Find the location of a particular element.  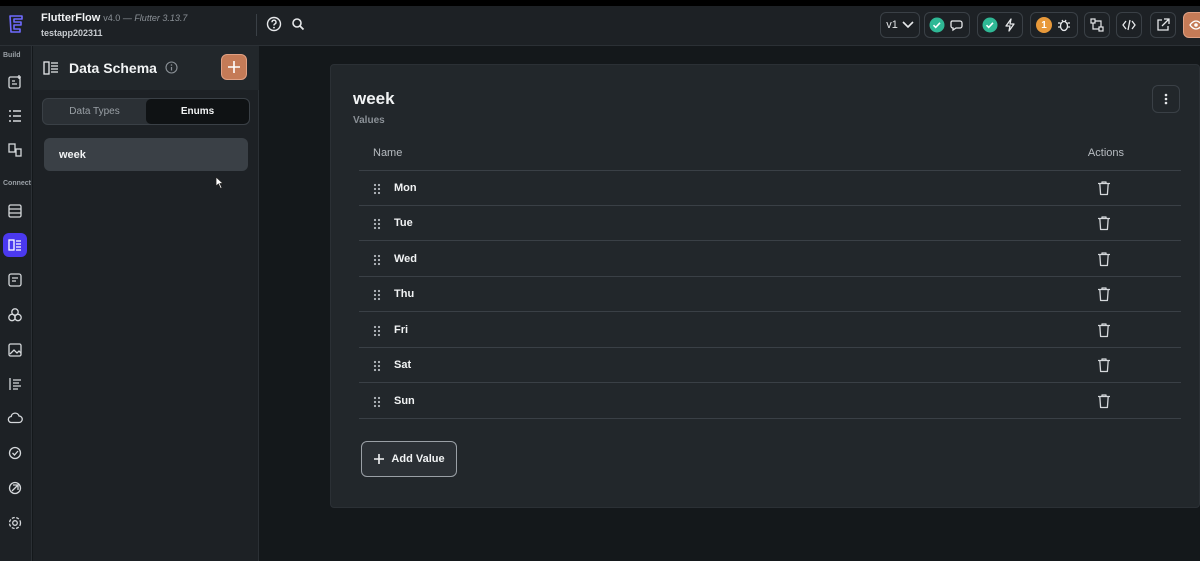

help-icon is located at coordinates (274, 24).